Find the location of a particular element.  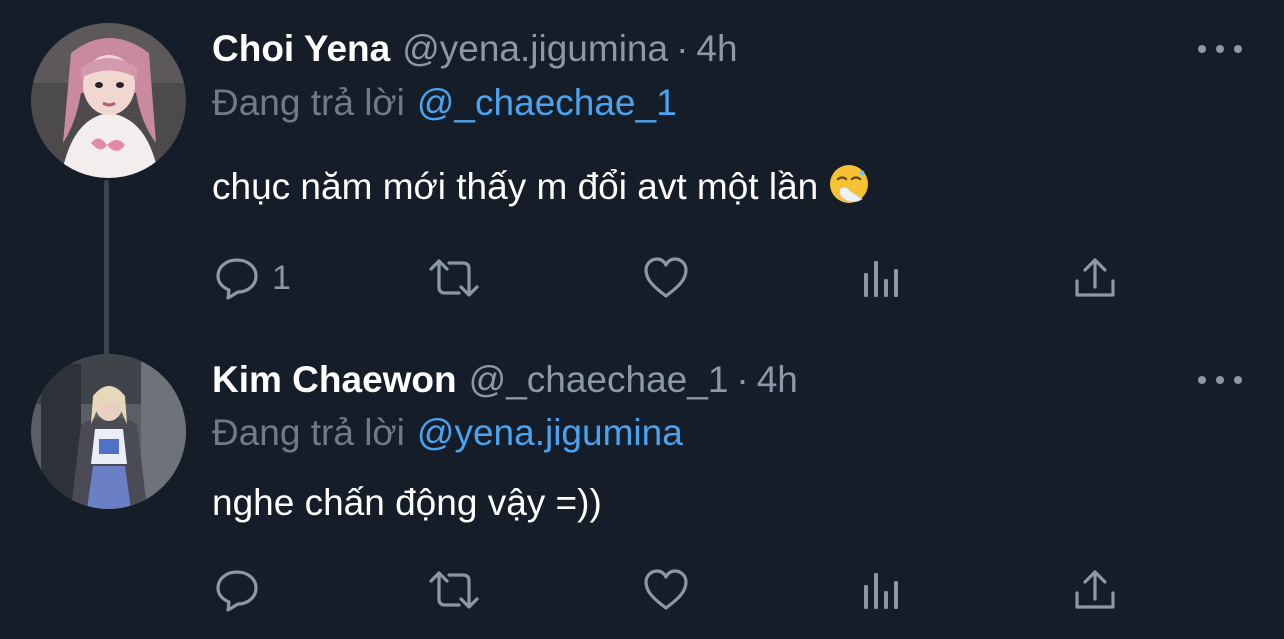

tweet-text: nghe chấn động vậy =)) is located at coordinates (407, 503).